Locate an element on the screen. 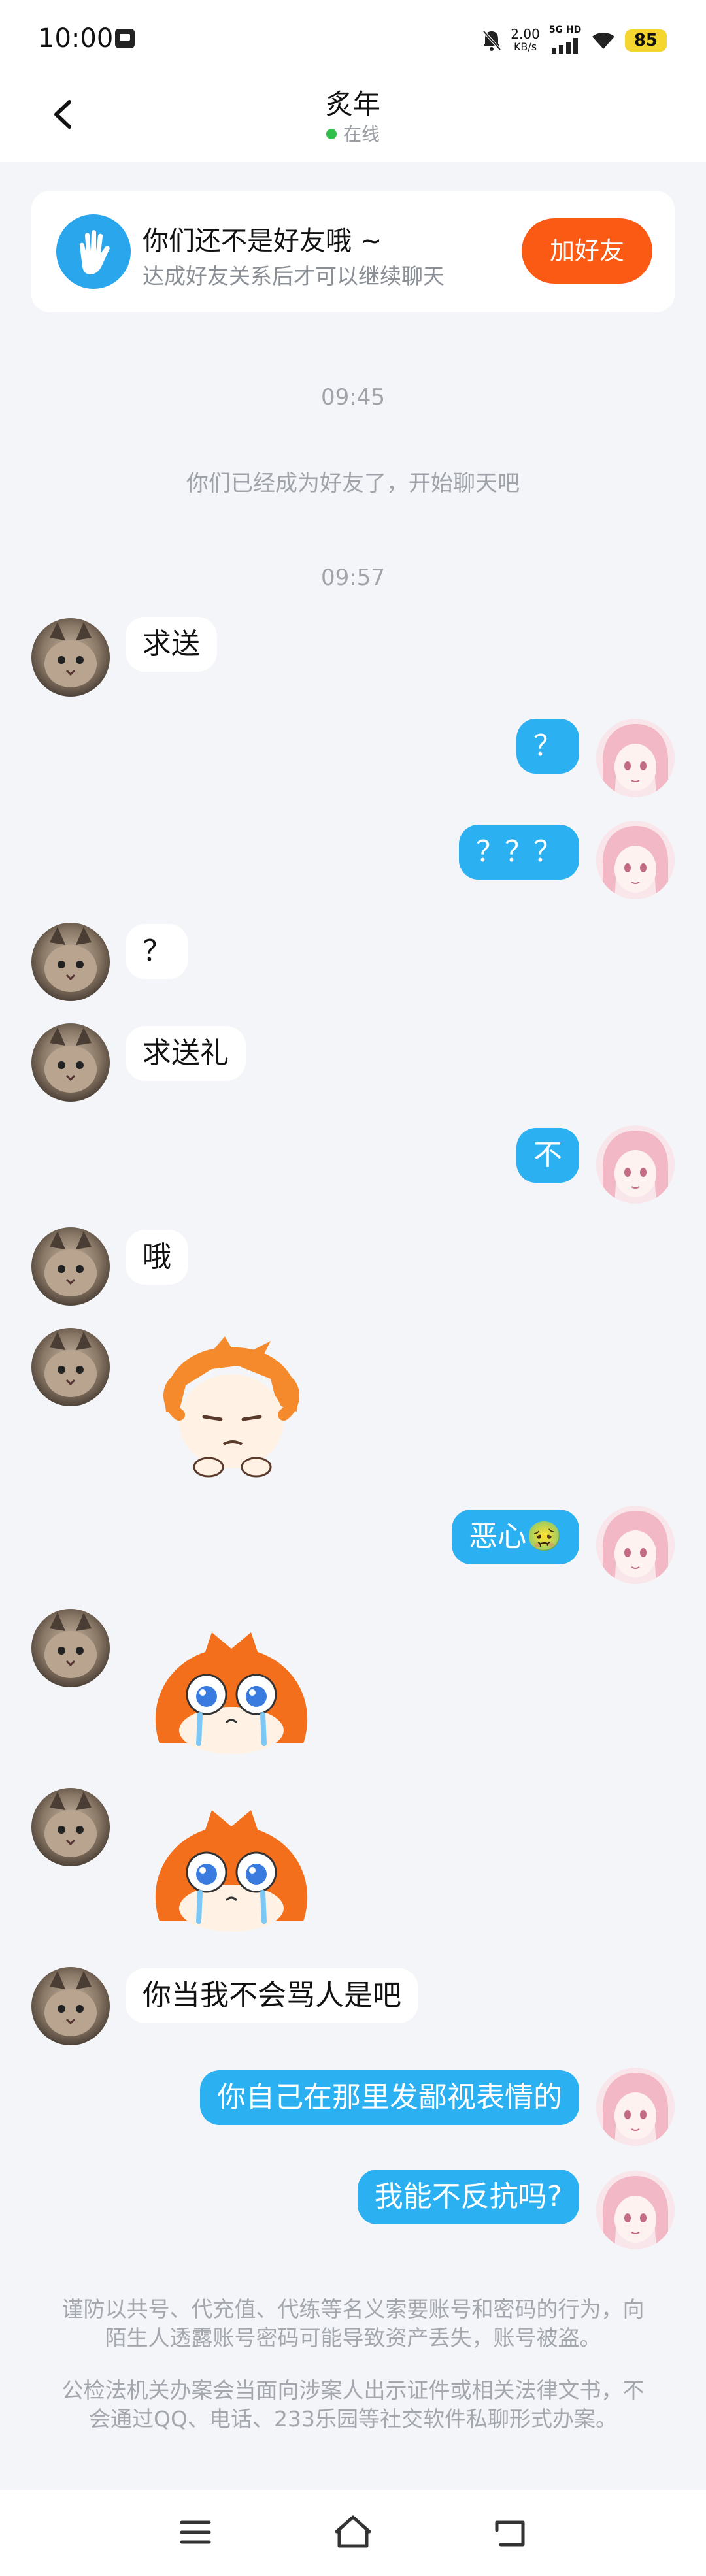 This screenshot has height=2576, width=706. wifi-icon is located at coordinates (603, 41).